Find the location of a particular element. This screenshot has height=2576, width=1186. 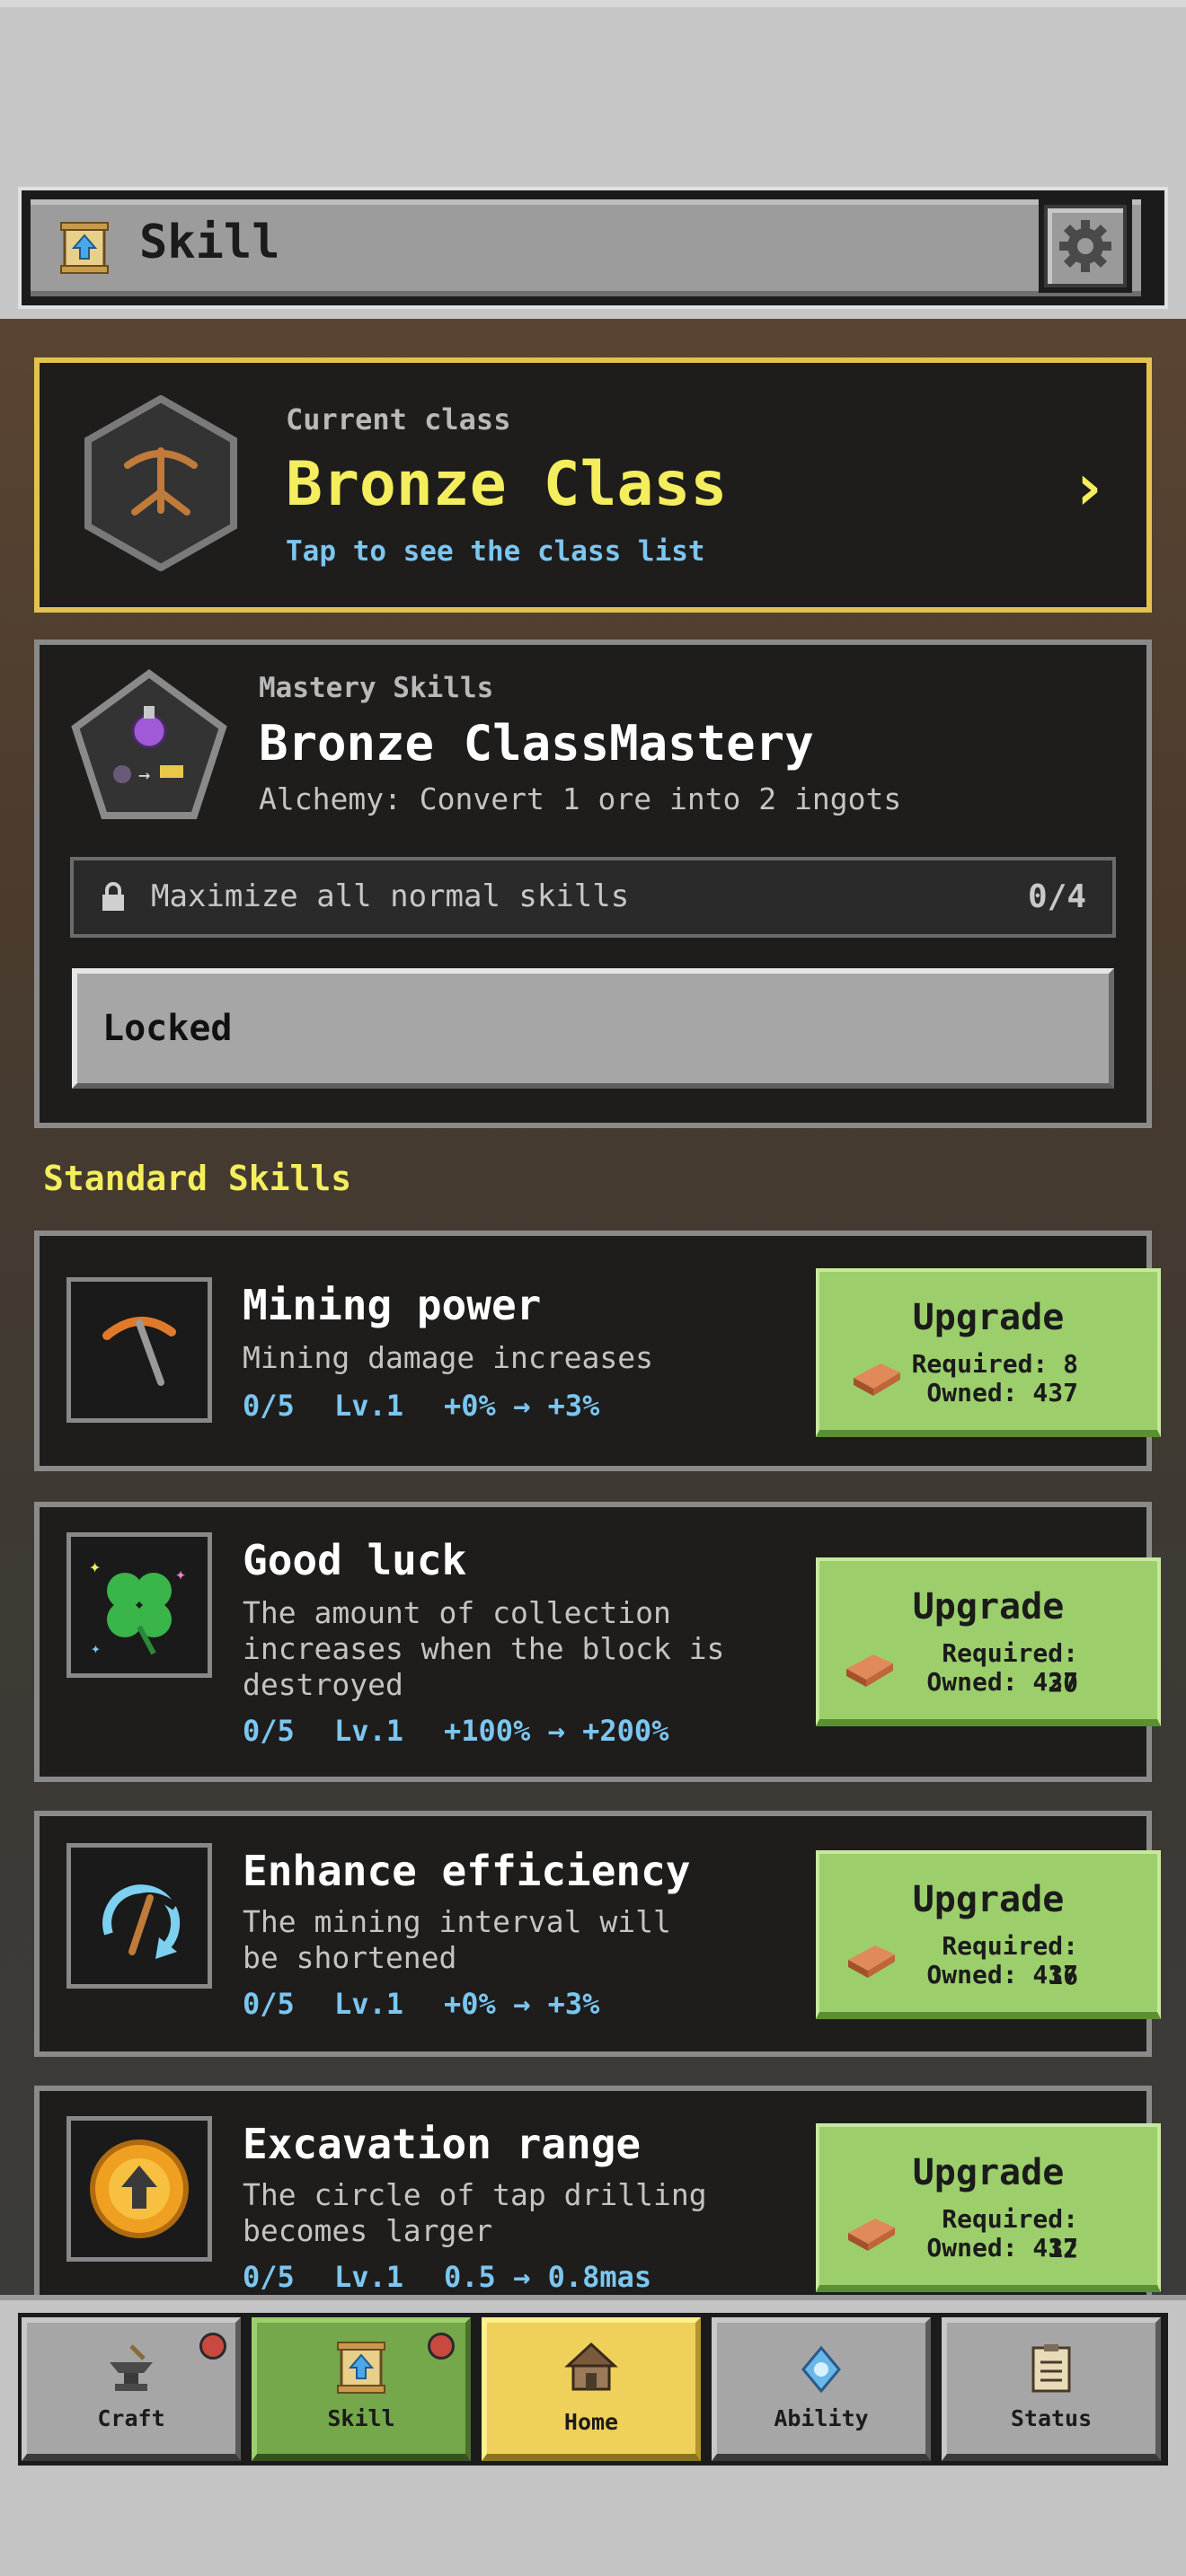

skill-name: Good luck is located at coordinates (355, 1560).